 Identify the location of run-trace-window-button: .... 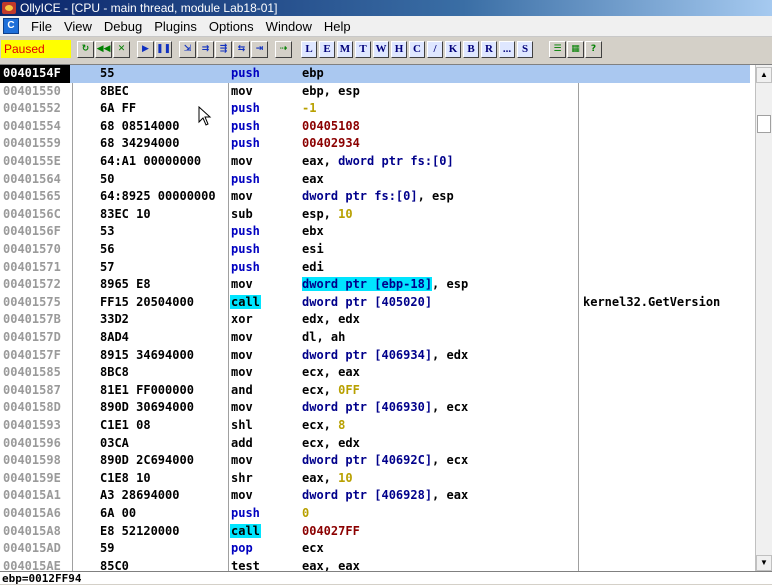
(507, 49).